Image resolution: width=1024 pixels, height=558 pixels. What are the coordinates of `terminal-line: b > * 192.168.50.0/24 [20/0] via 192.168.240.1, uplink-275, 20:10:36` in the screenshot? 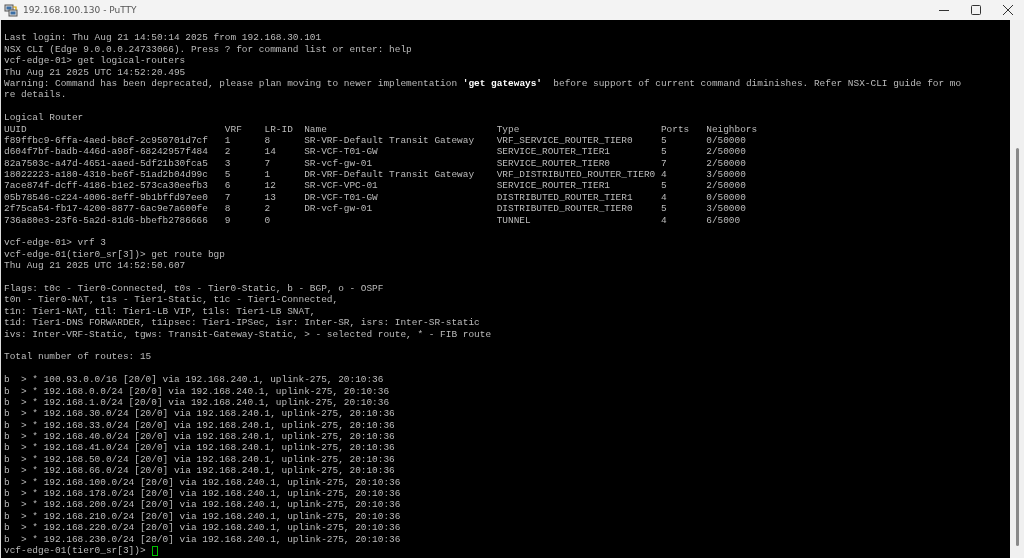 It's located at (199, 459).